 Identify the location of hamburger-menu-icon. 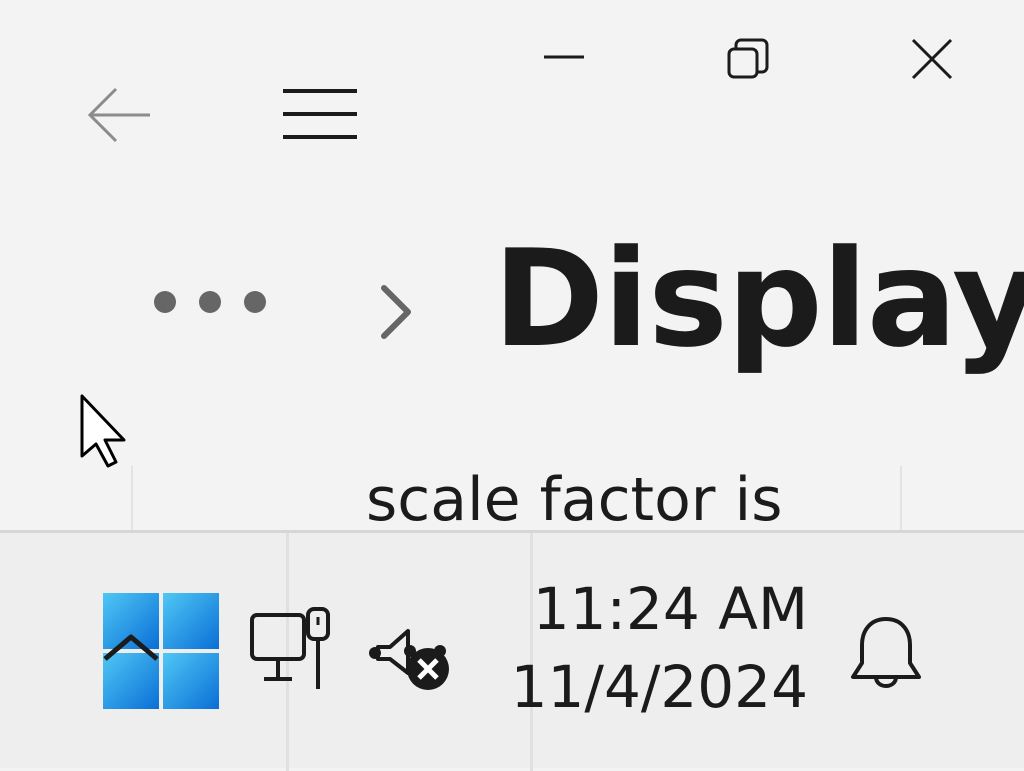
(320, 114).